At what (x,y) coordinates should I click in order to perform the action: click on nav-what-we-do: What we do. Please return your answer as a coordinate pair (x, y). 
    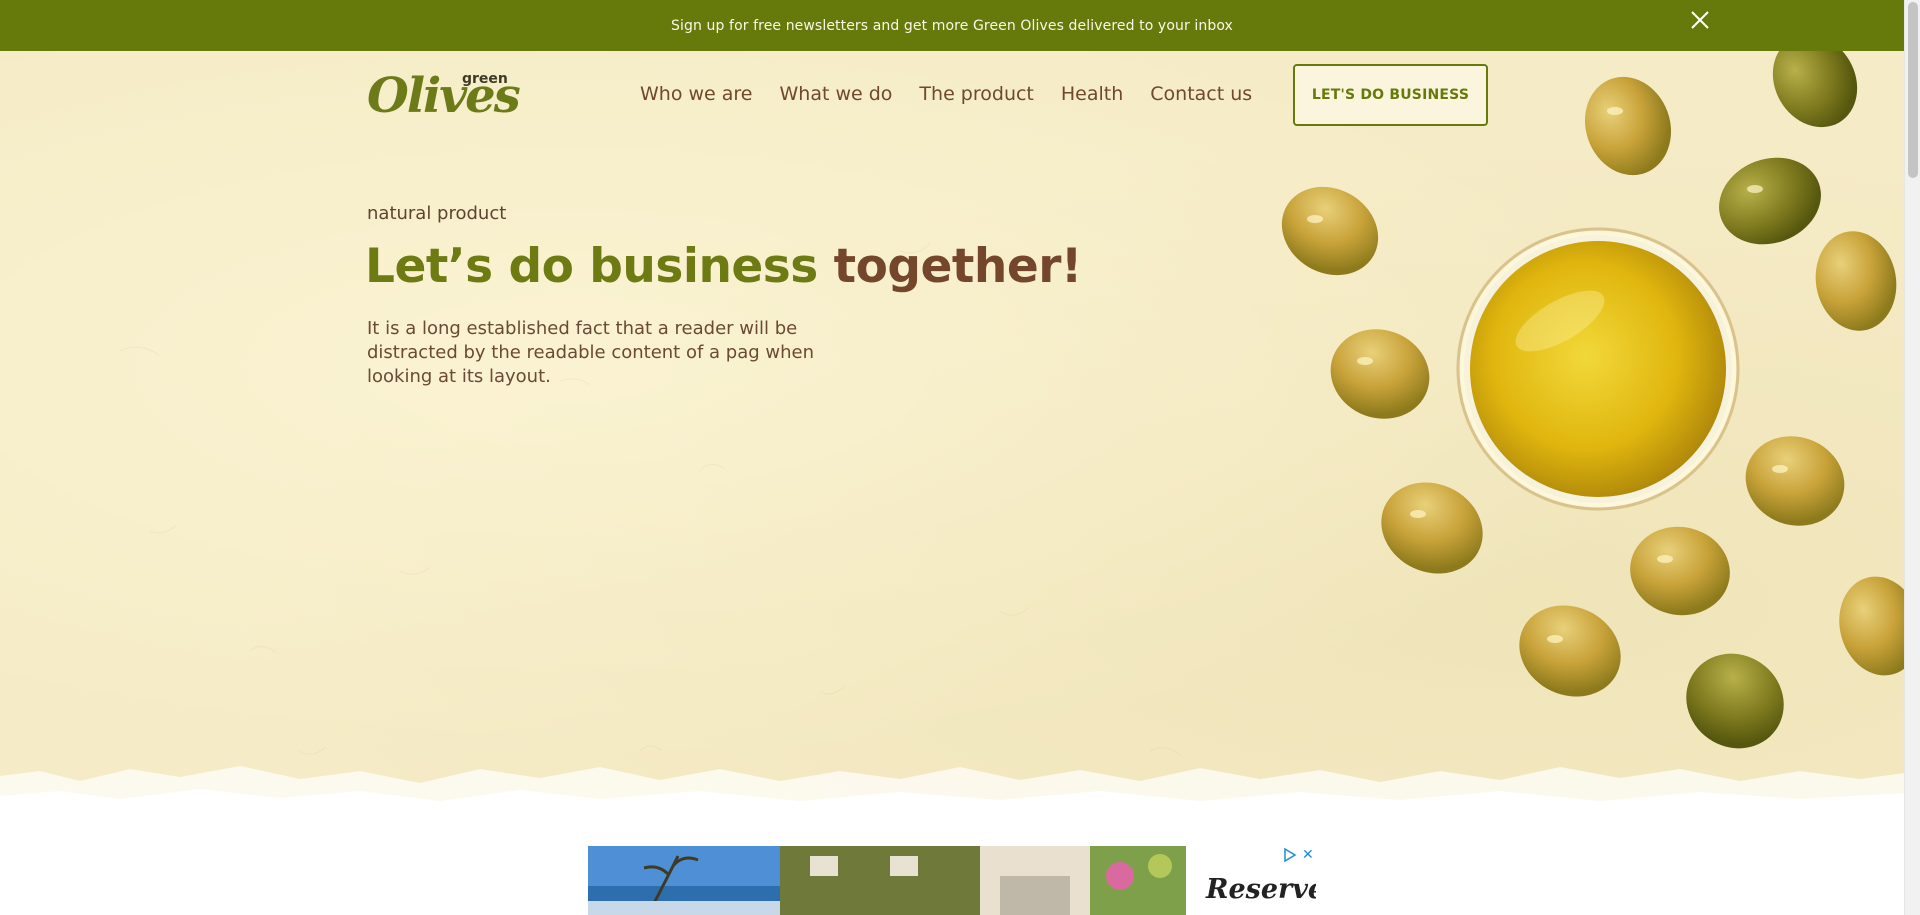
    Looking at the image, I should click on (836, 94).